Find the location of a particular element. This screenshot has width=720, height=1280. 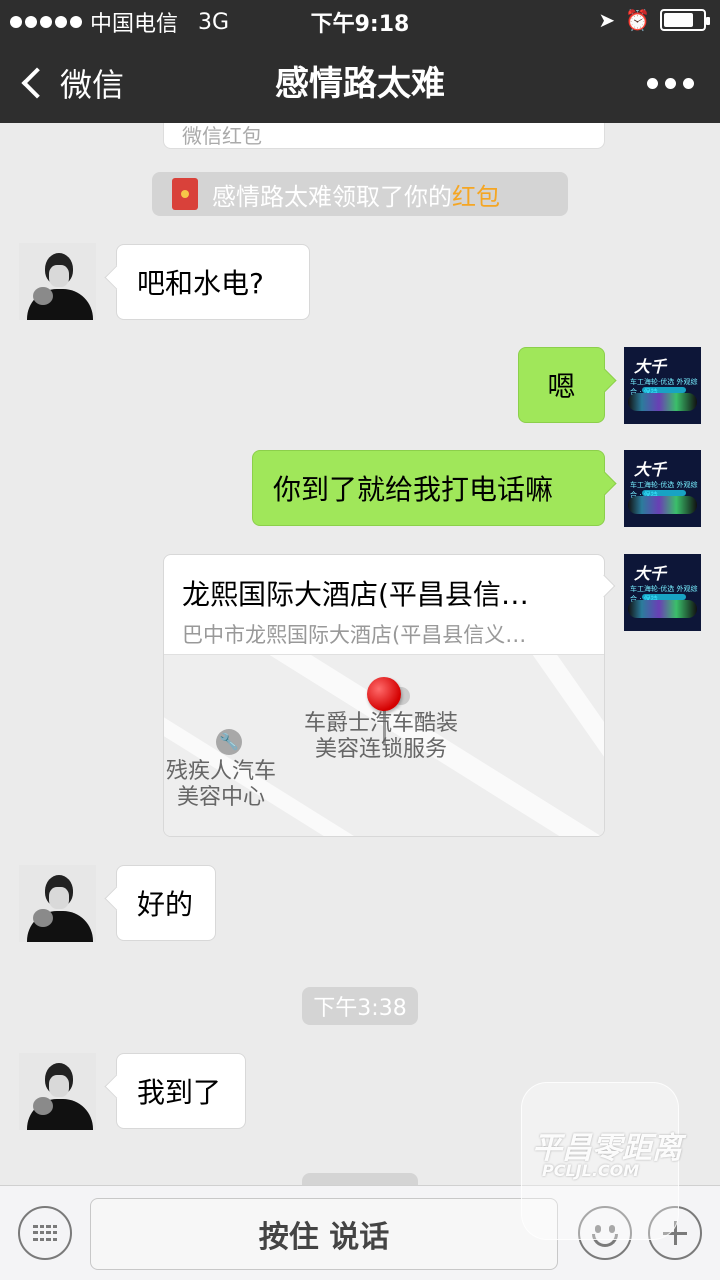

hongbao-link: 红包 is located at coordinates (476, 197).